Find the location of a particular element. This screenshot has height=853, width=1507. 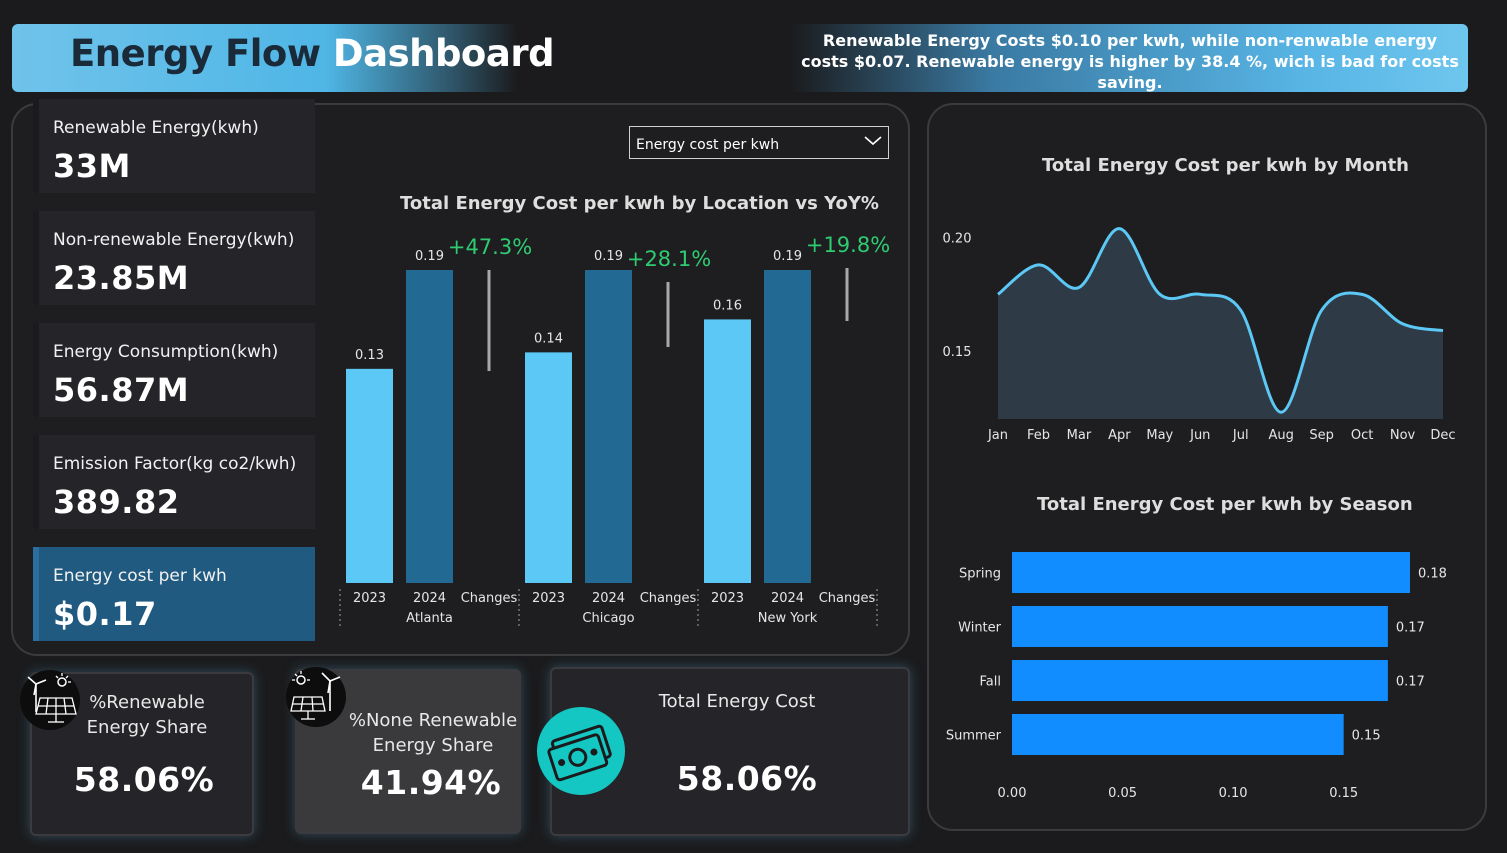

kpi-value: 33M is located at coordinates (92, 166).